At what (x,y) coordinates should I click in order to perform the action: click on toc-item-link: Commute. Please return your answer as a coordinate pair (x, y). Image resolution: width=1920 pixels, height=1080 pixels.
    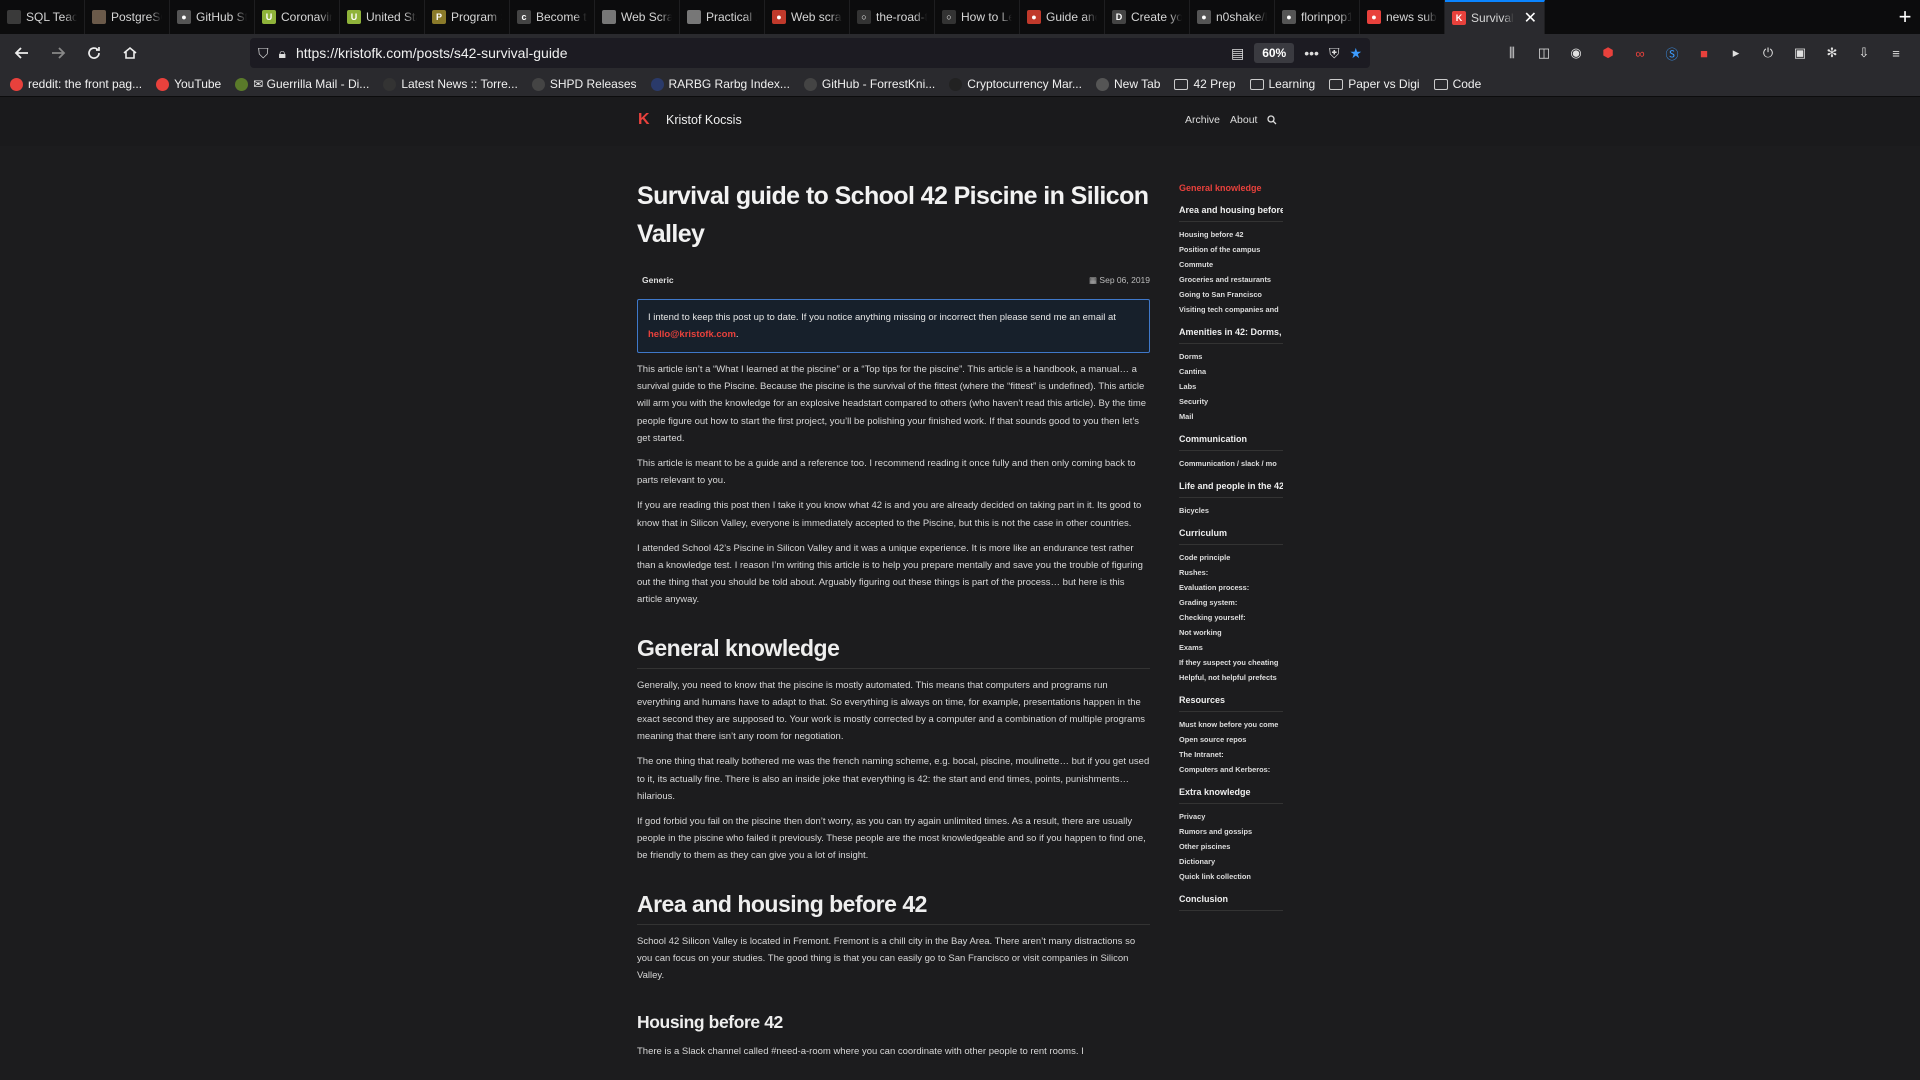
    Looking at the image, I should click on (1231, 264).